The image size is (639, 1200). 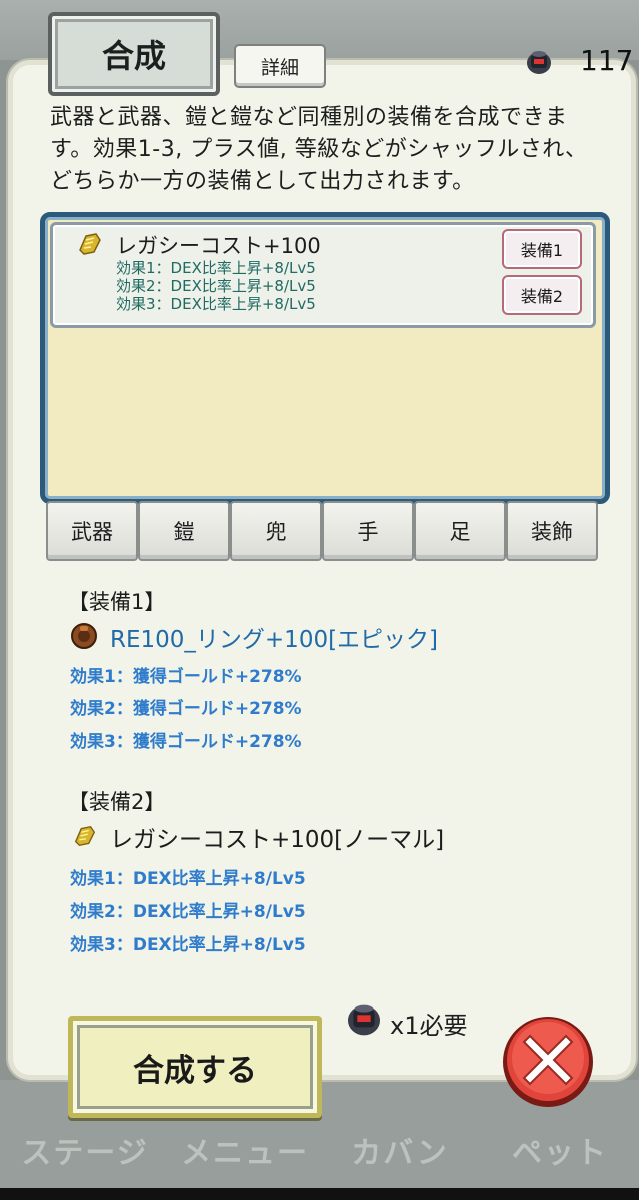 What do you see at coordinates (280, 66) in the screenshot?
I see `detail-button: 詳細` at bounding box center [280, 66].